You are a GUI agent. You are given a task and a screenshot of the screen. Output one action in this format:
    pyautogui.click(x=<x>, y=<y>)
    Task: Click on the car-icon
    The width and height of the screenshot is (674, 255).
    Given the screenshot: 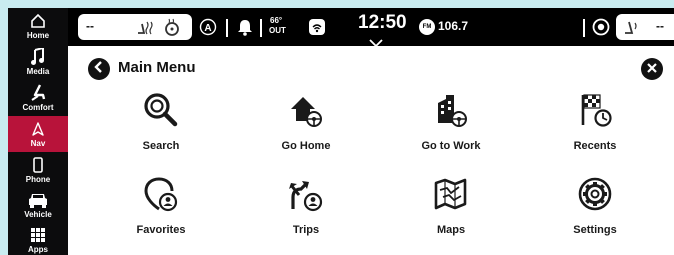 What is the action you would take?
    pyautogui.click(x=38, y=200)
    